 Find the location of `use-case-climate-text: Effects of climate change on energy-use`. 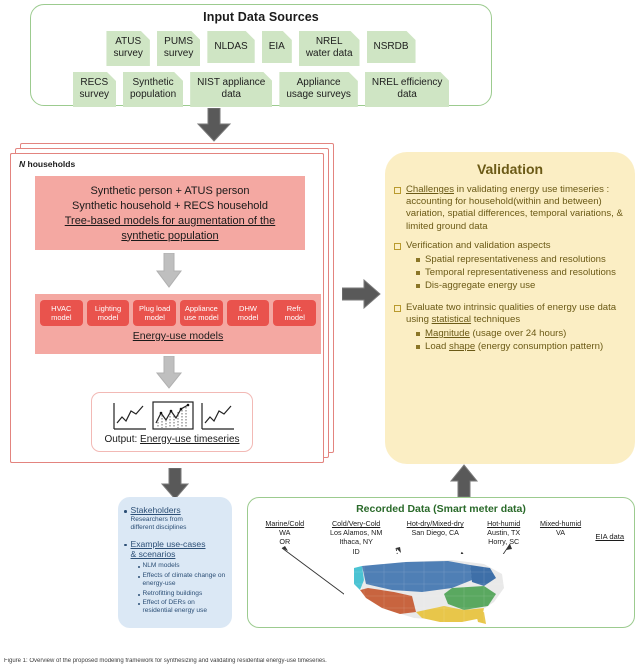

use-case-climate-text: Effects of climate change on energy-use is located at coordinates (184, 579).